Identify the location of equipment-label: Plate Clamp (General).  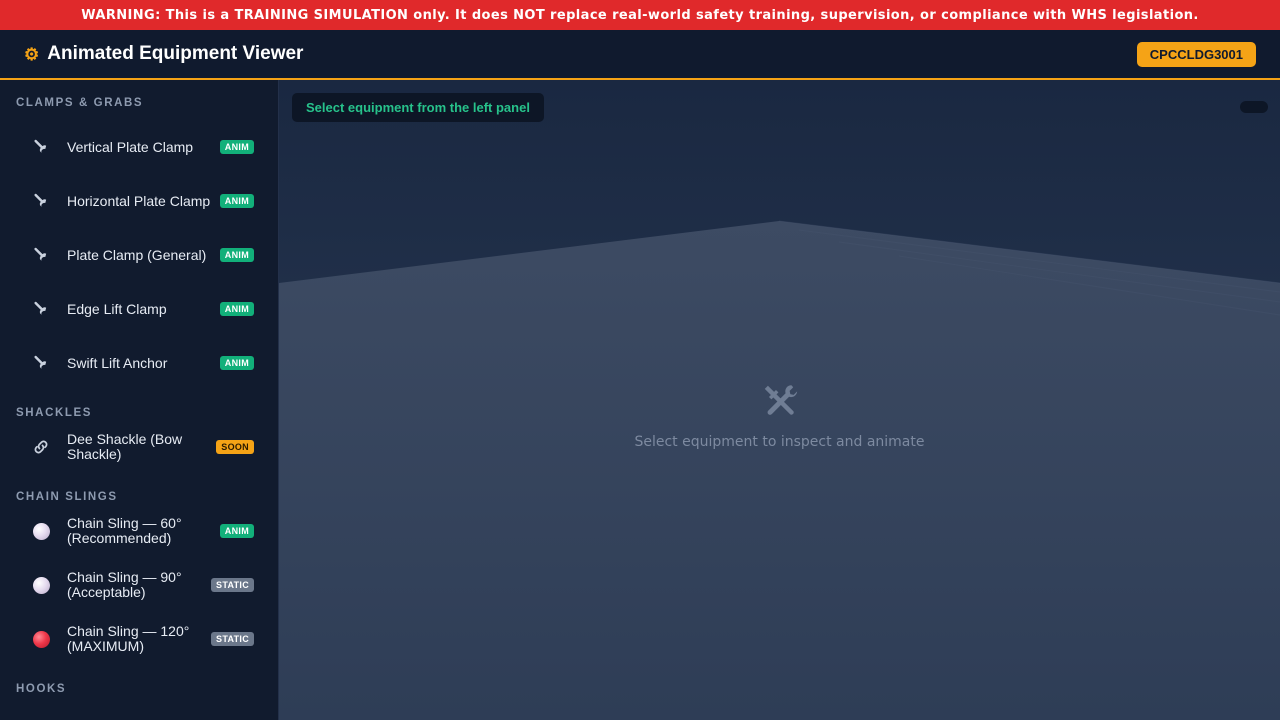
(137, 254).